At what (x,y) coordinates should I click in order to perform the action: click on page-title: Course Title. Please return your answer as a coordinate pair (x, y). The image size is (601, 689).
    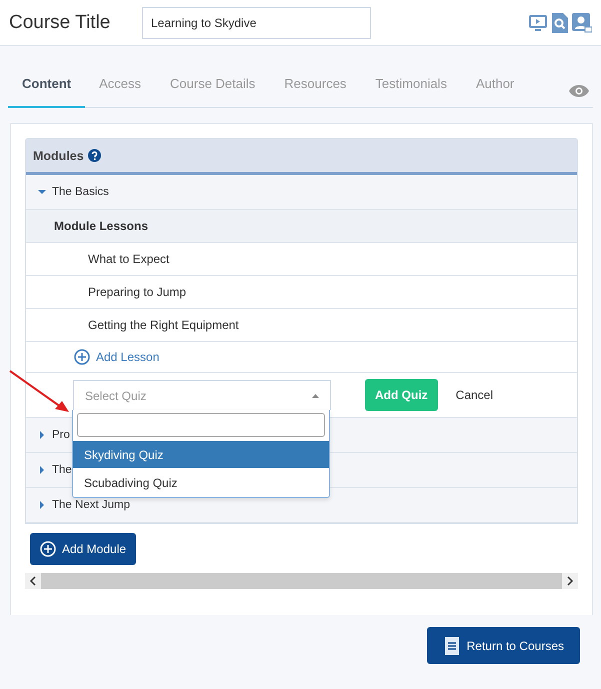
    Looking at the image, I should click on (60, 23).